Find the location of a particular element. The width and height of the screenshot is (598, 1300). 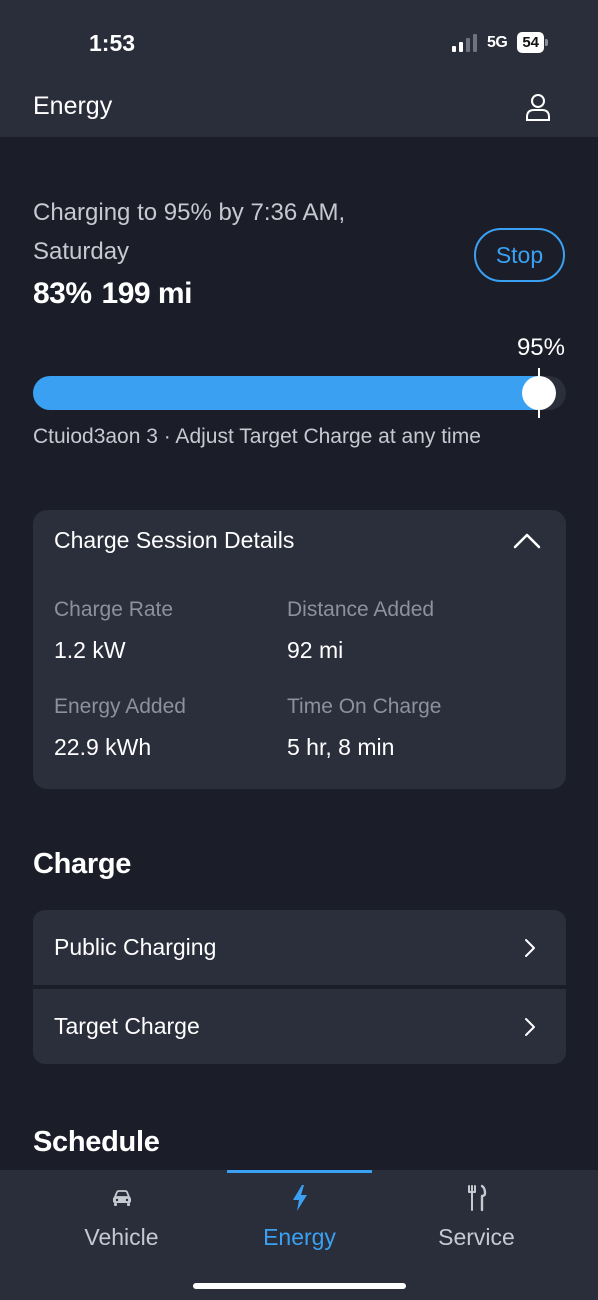

target-charge-slider is located at coordinates (299, 393).